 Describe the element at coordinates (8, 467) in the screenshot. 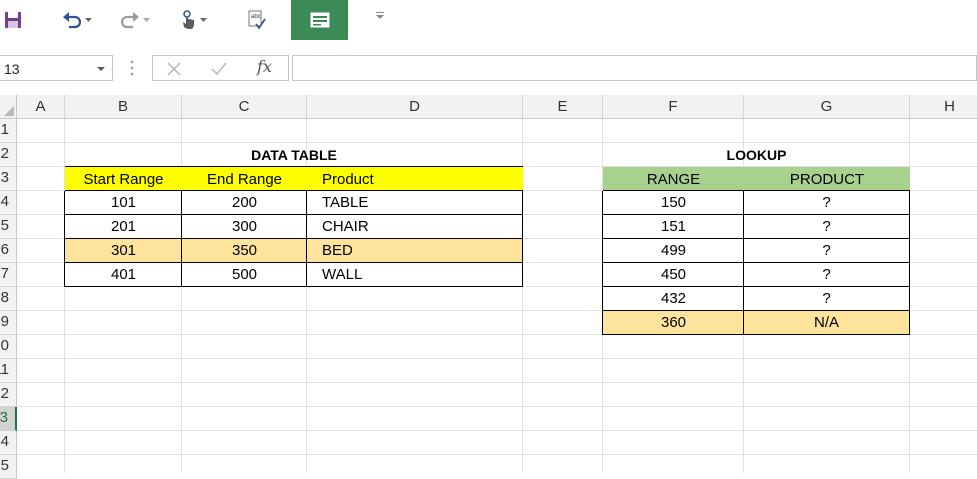

I see `row-header-15: 15` at that location.